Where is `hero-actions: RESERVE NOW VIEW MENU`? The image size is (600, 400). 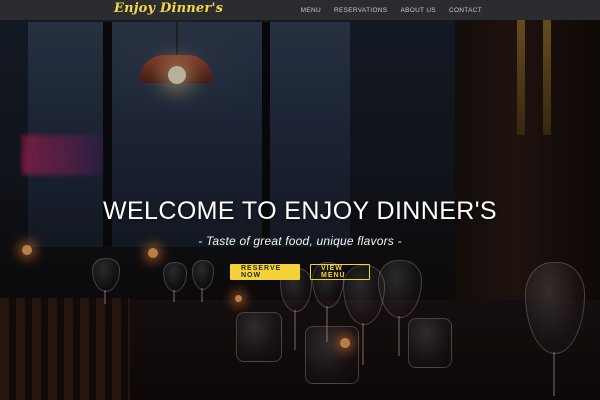 hero-actions: RESERVE NOW VIEW MENU is located at coordinates (300, 272).